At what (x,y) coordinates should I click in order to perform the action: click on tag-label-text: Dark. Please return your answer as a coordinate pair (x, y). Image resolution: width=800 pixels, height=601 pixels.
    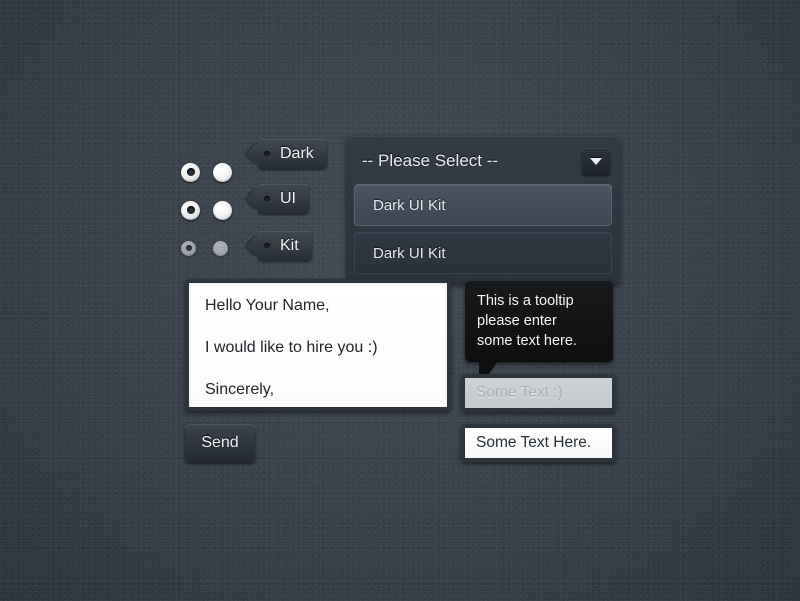
    Looking at the image, I should click on (297, 153).